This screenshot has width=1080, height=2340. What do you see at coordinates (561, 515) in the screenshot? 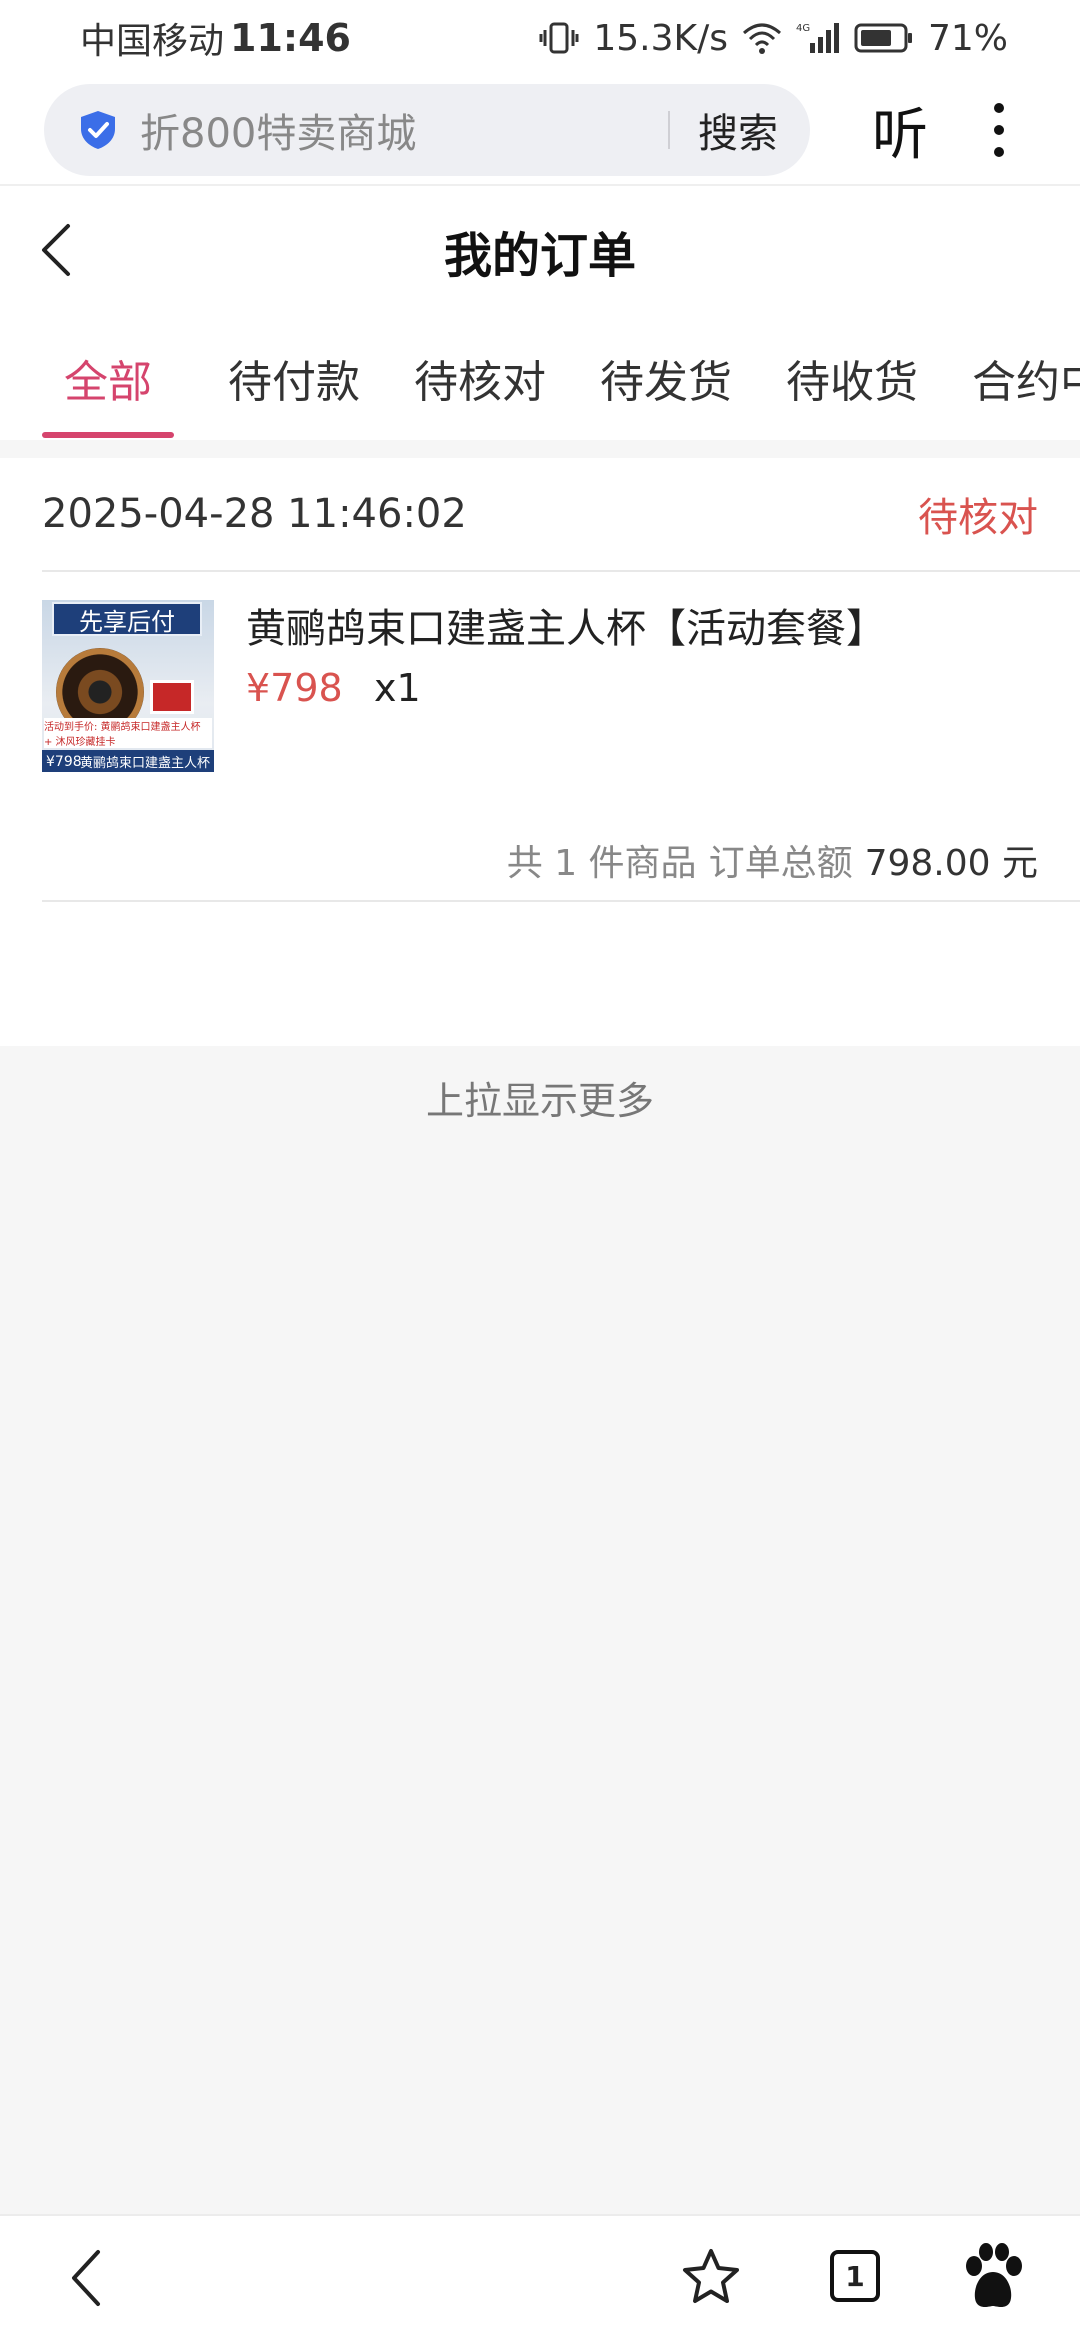
I see `order-header: 2025-04-28 11:46:02 待核对` at bounding box center [561, 515].